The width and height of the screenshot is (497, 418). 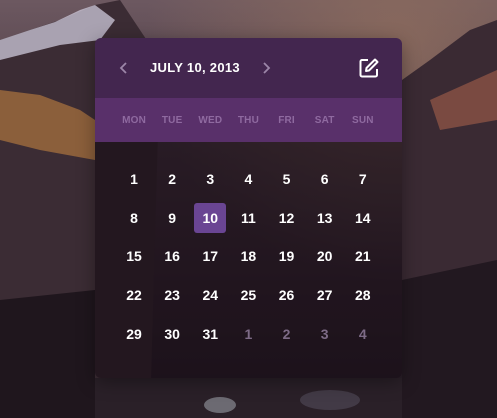 I want to click on day-number: 28, so click(x=363, y=295).